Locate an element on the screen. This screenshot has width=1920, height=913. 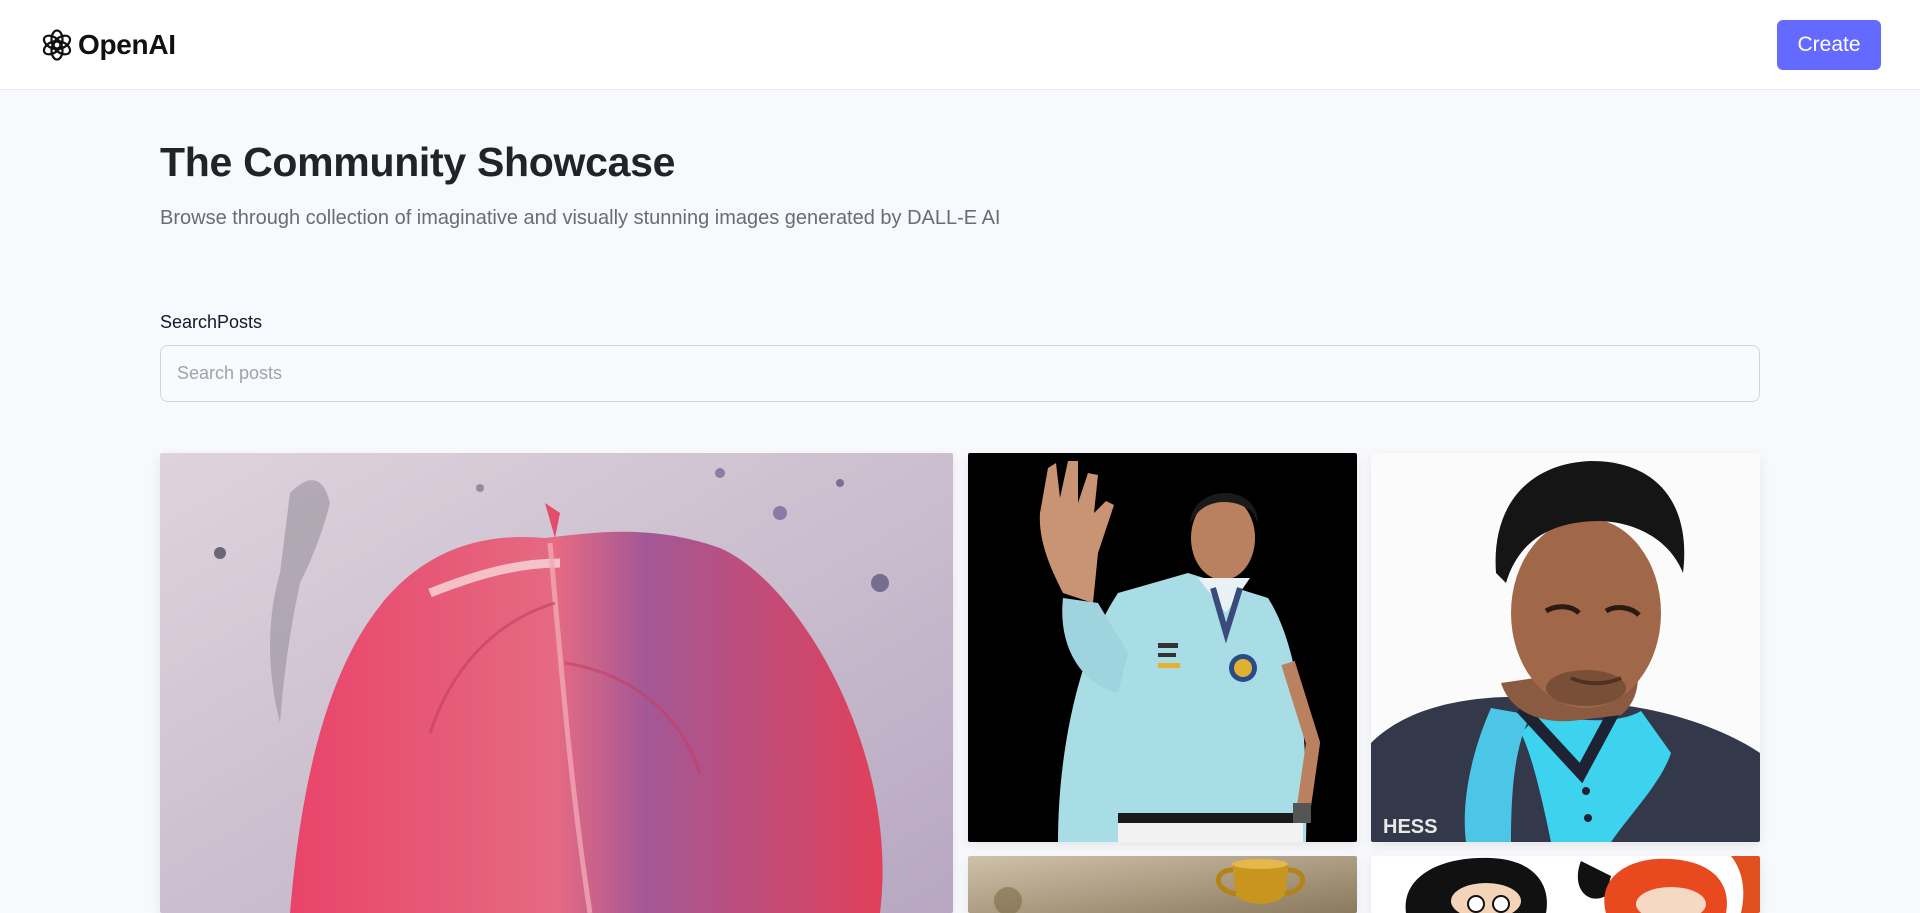
post-card-waving-man is located at coordinates (1162, 647).